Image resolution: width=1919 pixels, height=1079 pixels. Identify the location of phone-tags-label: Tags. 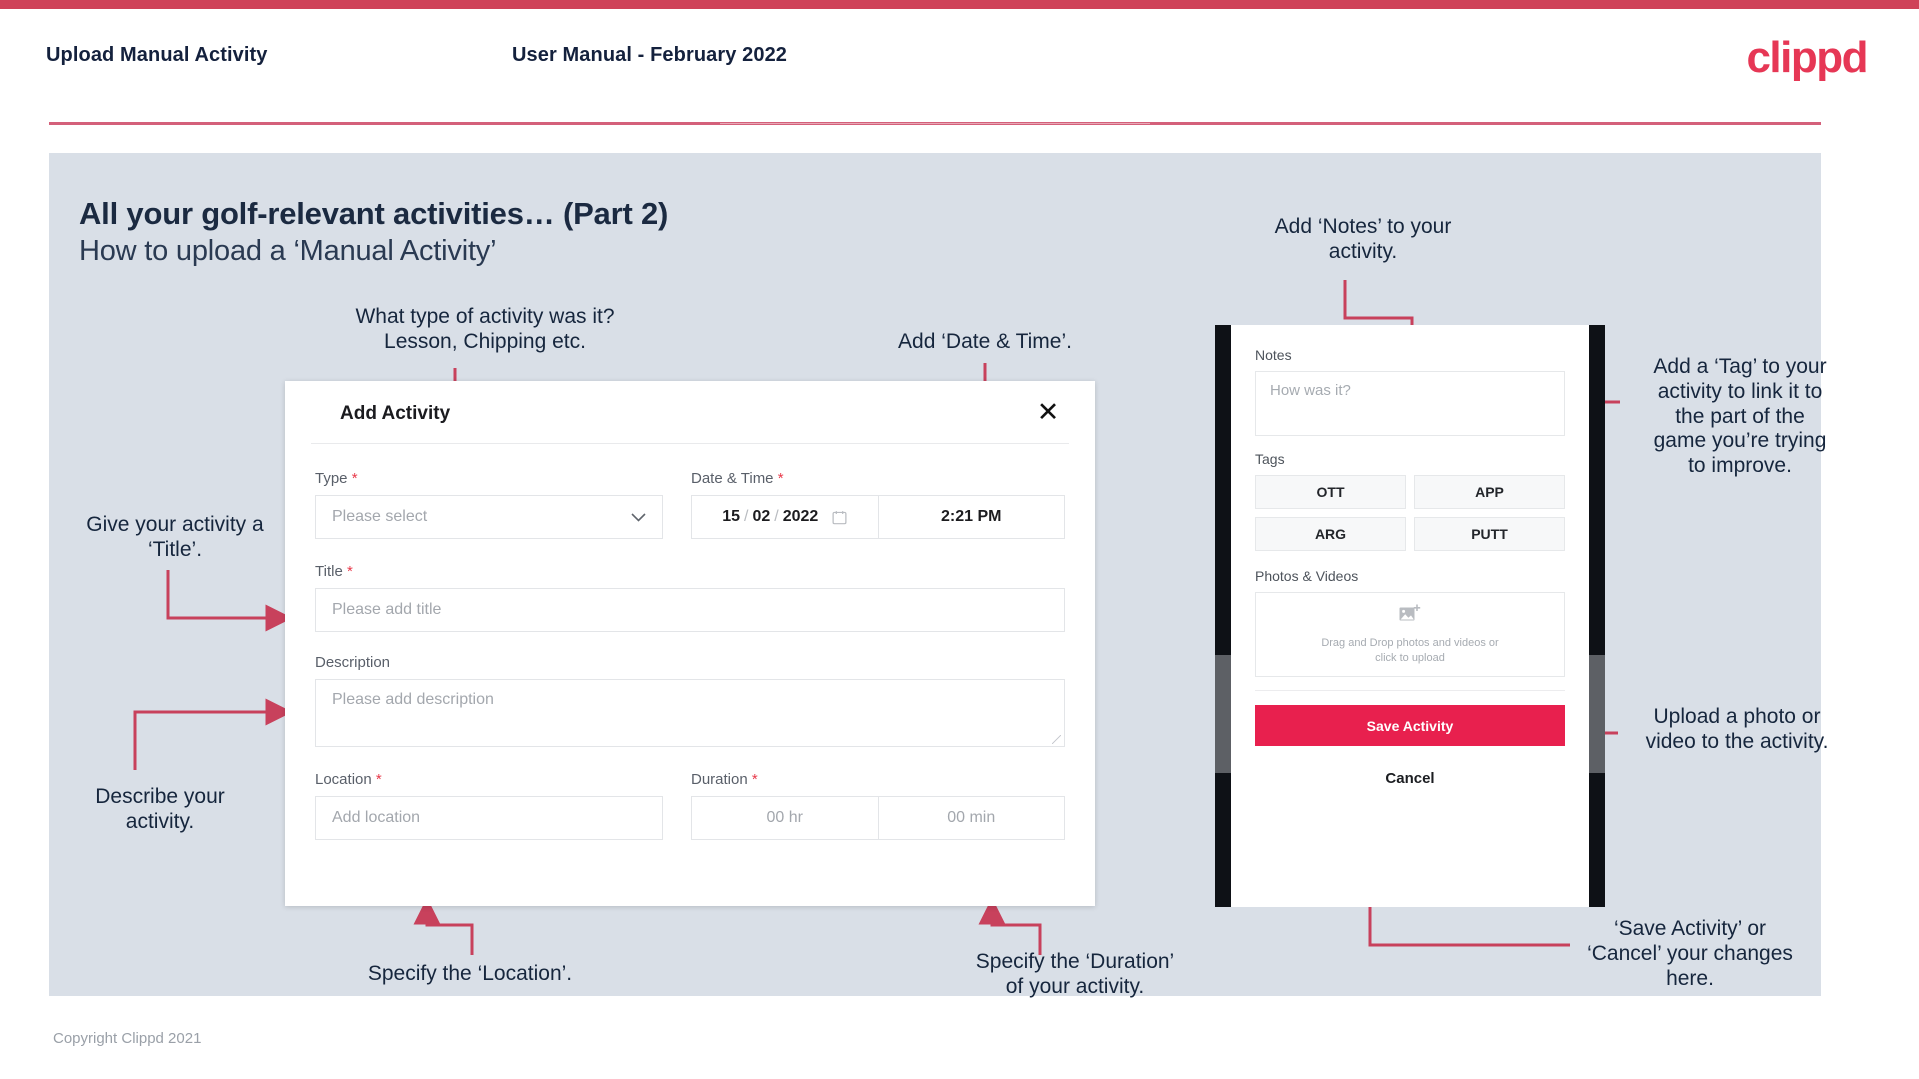
(1270, 459).